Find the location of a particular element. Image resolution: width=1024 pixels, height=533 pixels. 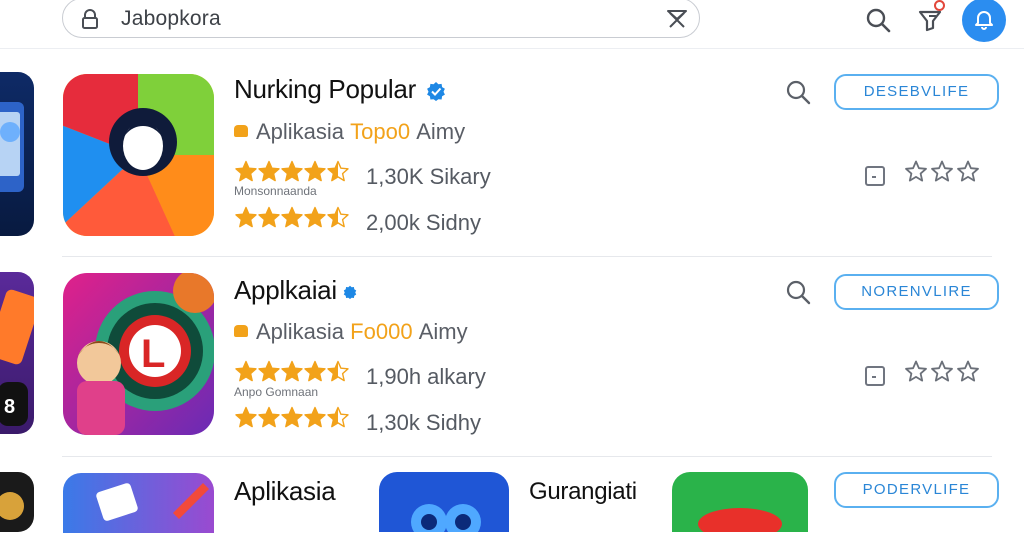

developer-label: Monsonnaanda is located at coordinates (275, 191).